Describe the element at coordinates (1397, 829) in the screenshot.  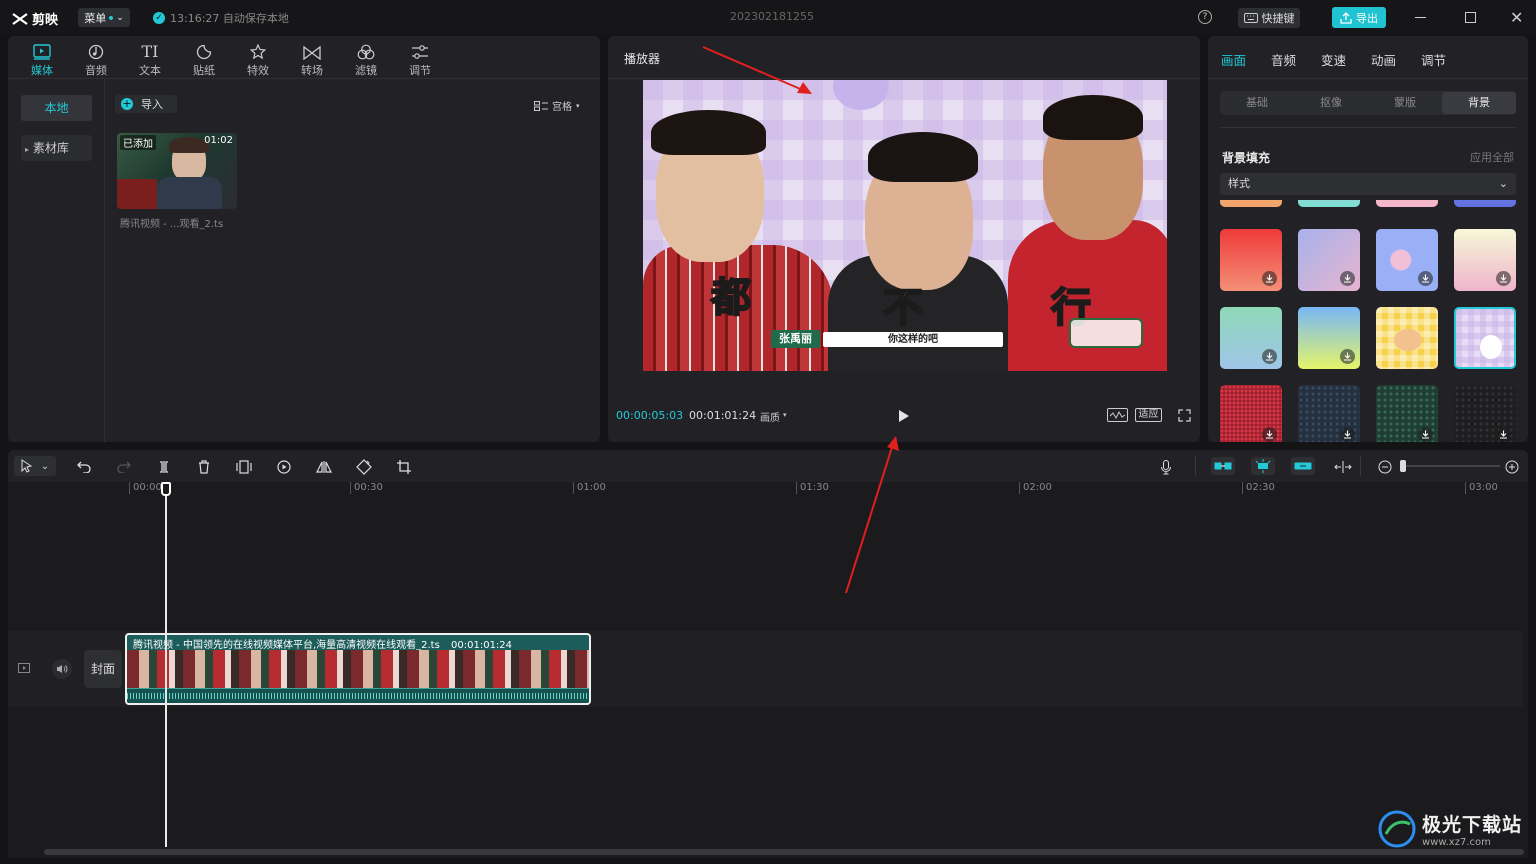
I see `watermark-logo-icon` at that location.